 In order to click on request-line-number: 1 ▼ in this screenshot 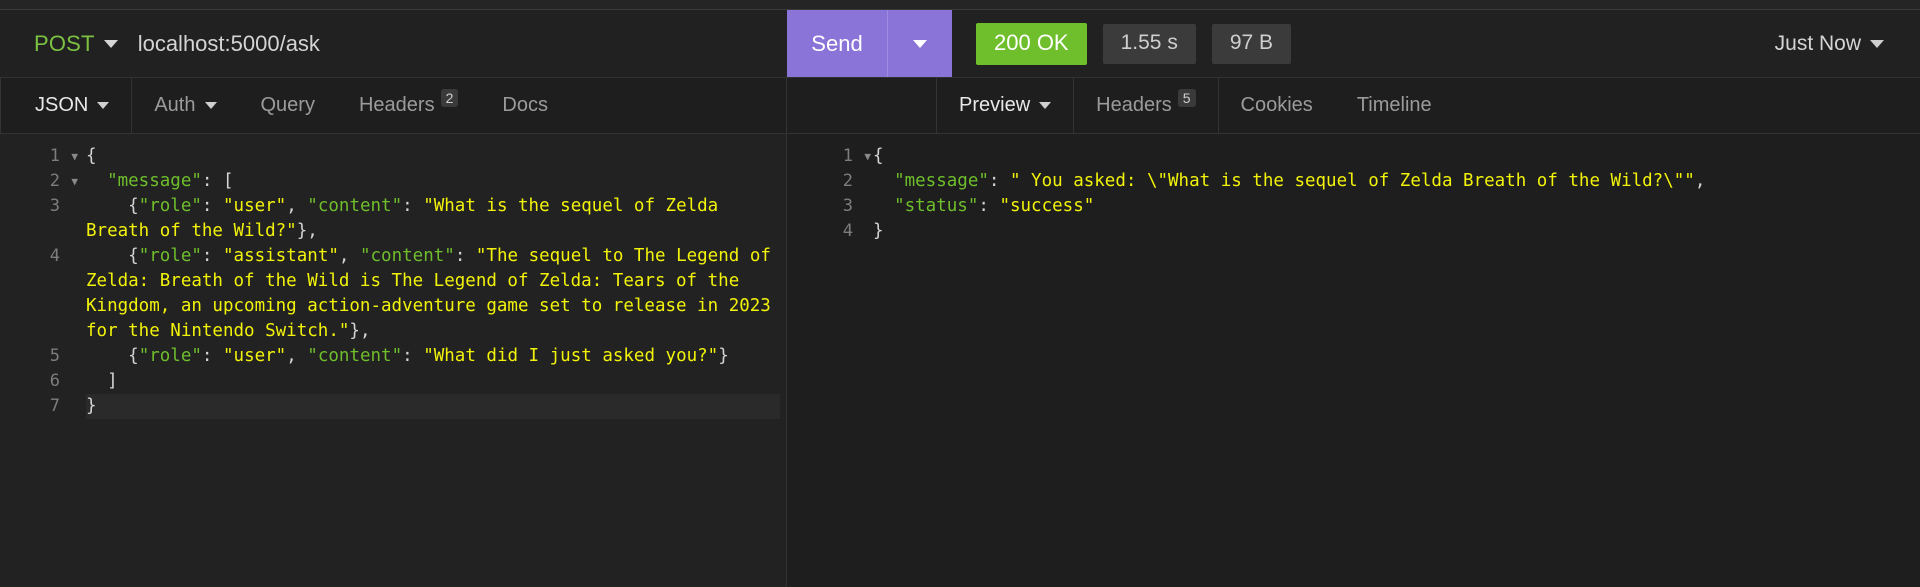, I will do `click(39, 156)`.